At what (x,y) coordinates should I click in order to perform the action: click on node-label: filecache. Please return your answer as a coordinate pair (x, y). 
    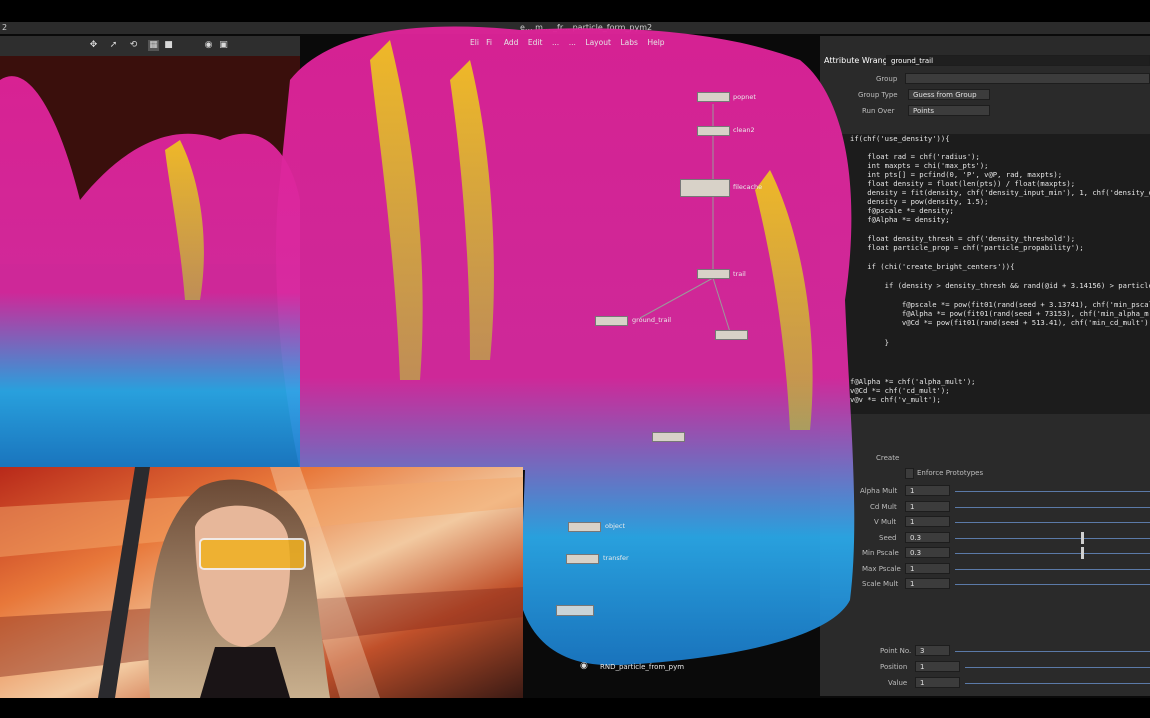
    Looking at the image, I should click on (748, 187).